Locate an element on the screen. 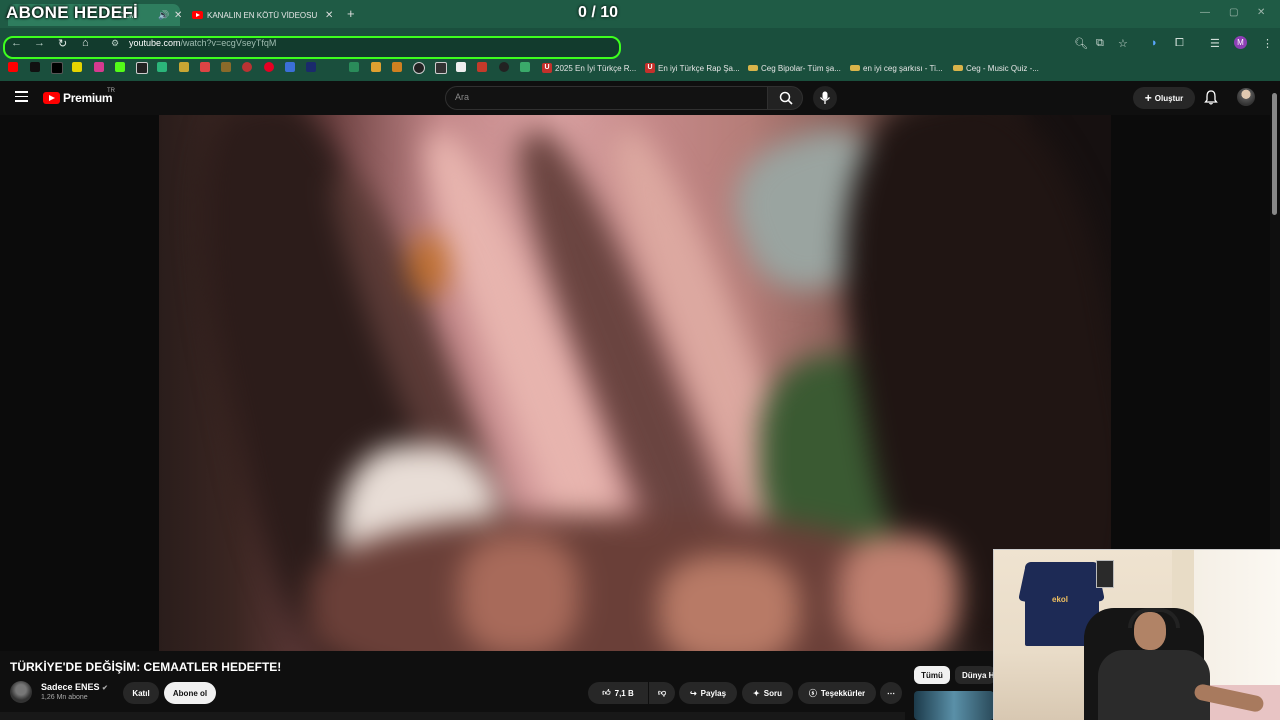 The image size is (1280, 720). page-scrollbar is located at coordinates (1274, 154).